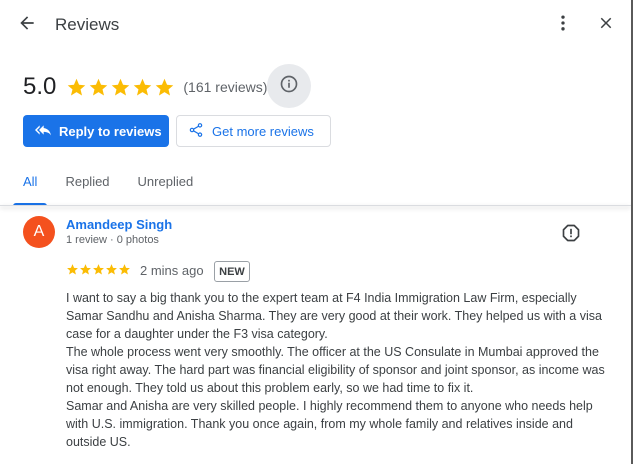 This screenshot has width=633, height=464. What do you see at coordinates (39, 232) in the screenshot?
I see `avatar: A` at bounding box center [39, 232].